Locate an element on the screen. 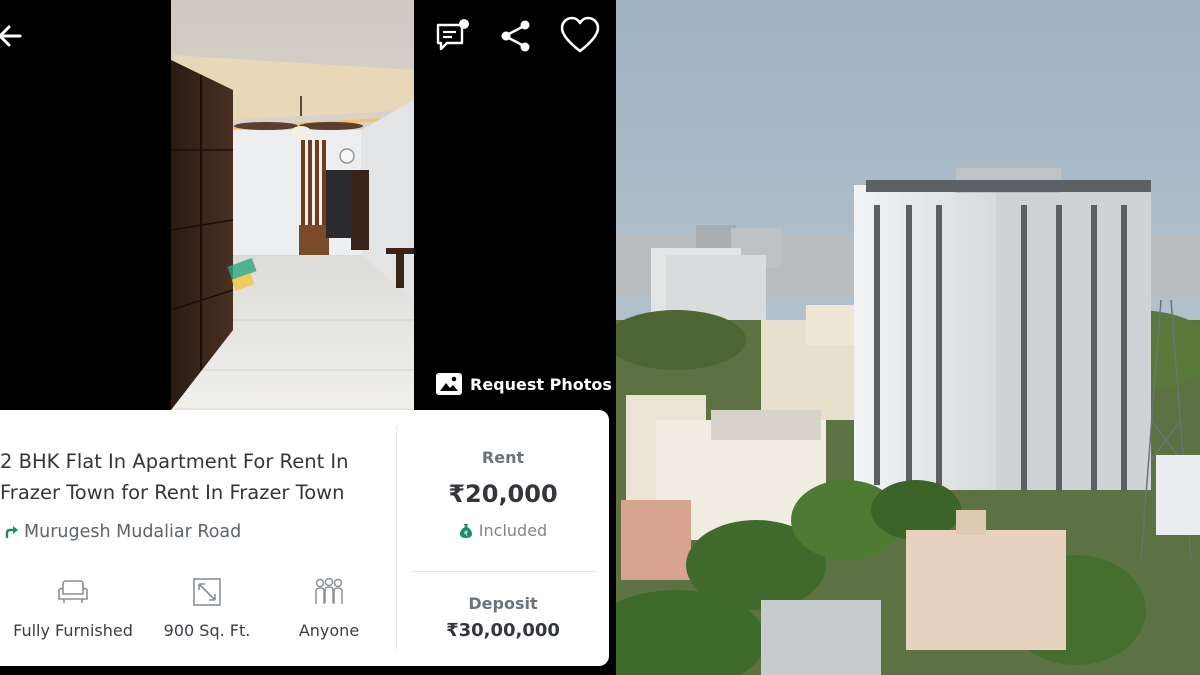  share-icon is located at coordinates (515, 36).